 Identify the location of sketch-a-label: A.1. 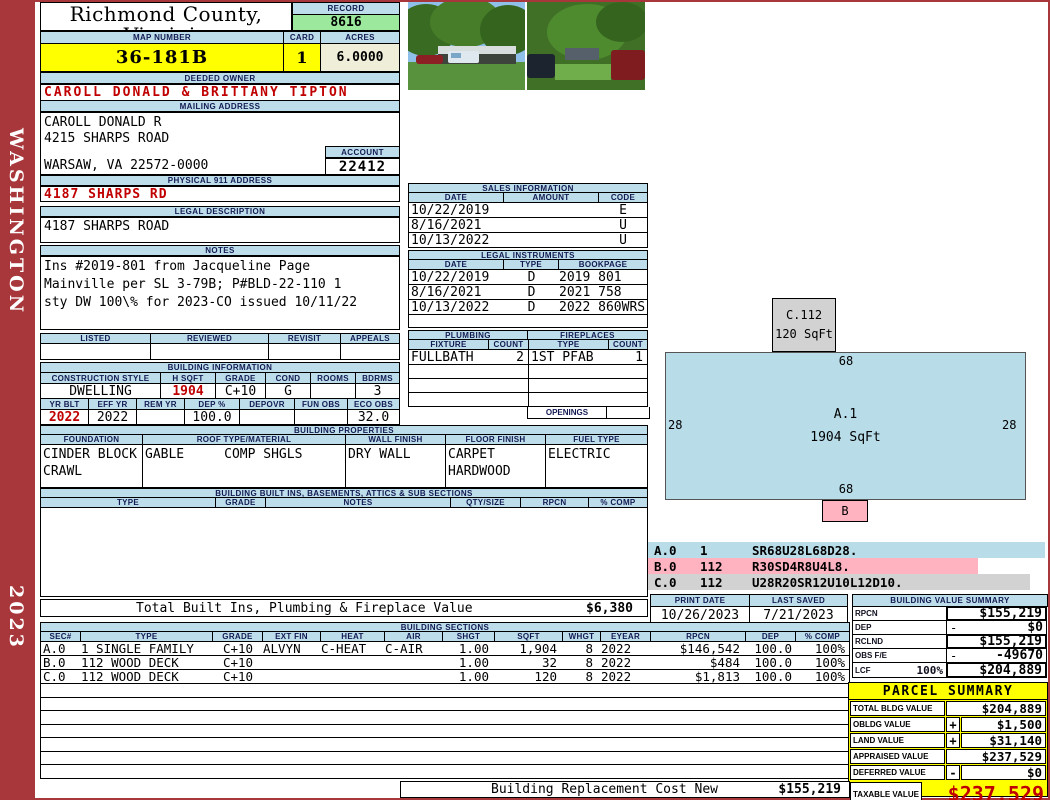
(845, 414).